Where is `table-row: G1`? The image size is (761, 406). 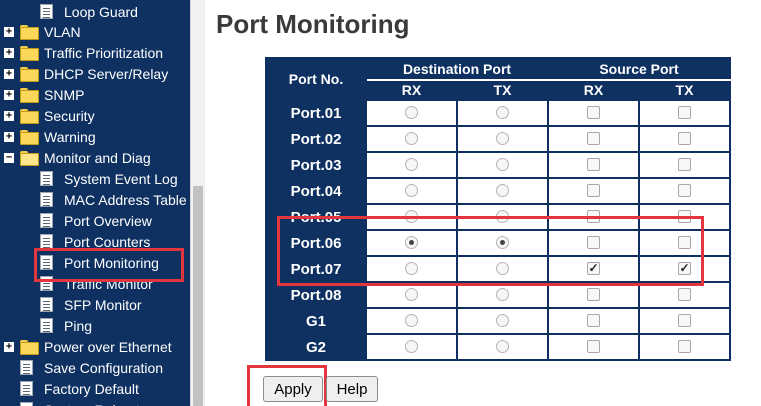
table-row: G1 is located at coordinates (498, 321).